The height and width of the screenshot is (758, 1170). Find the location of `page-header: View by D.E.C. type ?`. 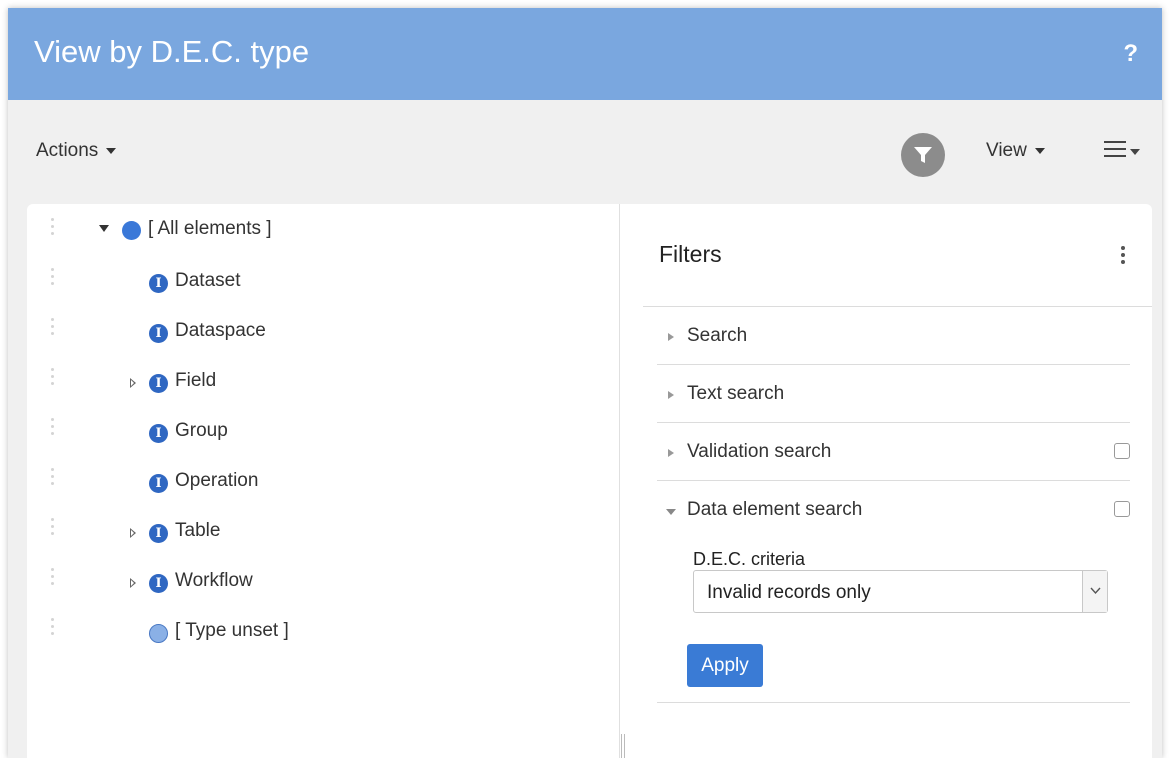

page-header: View by D.E.C. type ? is located at coordinates (585, 54).